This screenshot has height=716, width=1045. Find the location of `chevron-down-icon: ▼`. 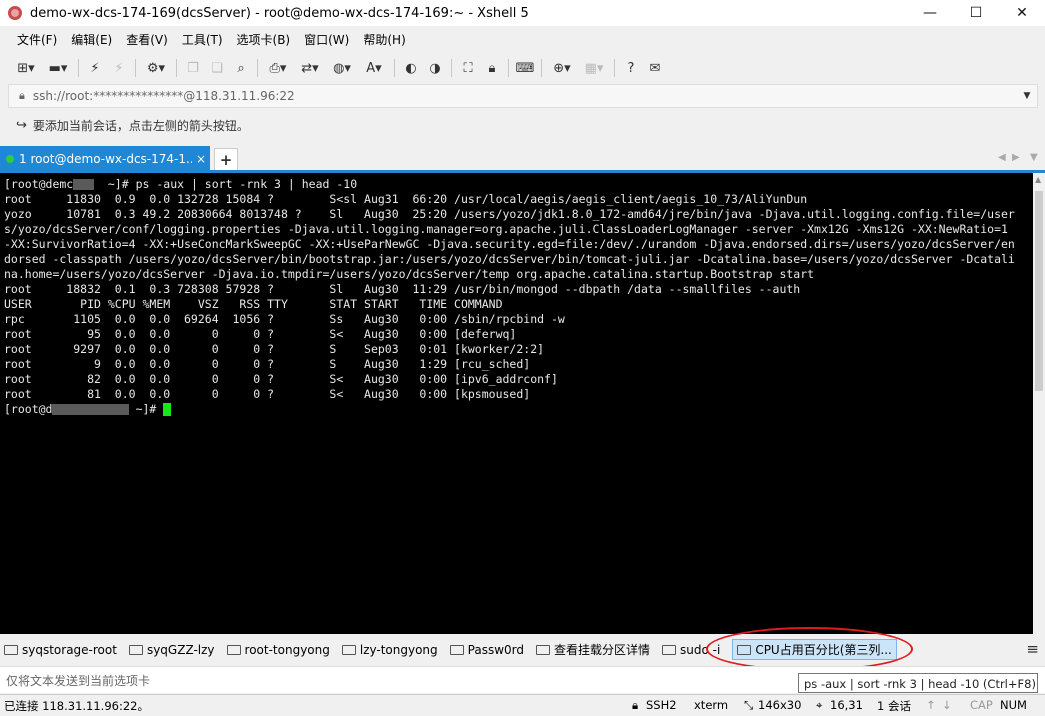

chevron-down-icon: ▼ is located at coordinates (1027, 96).